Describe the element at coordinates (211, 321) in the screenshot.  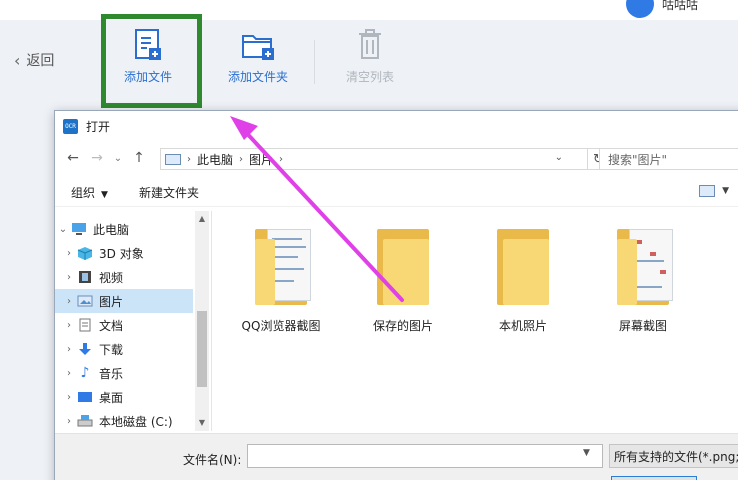
I see `pane-divider` at that location.